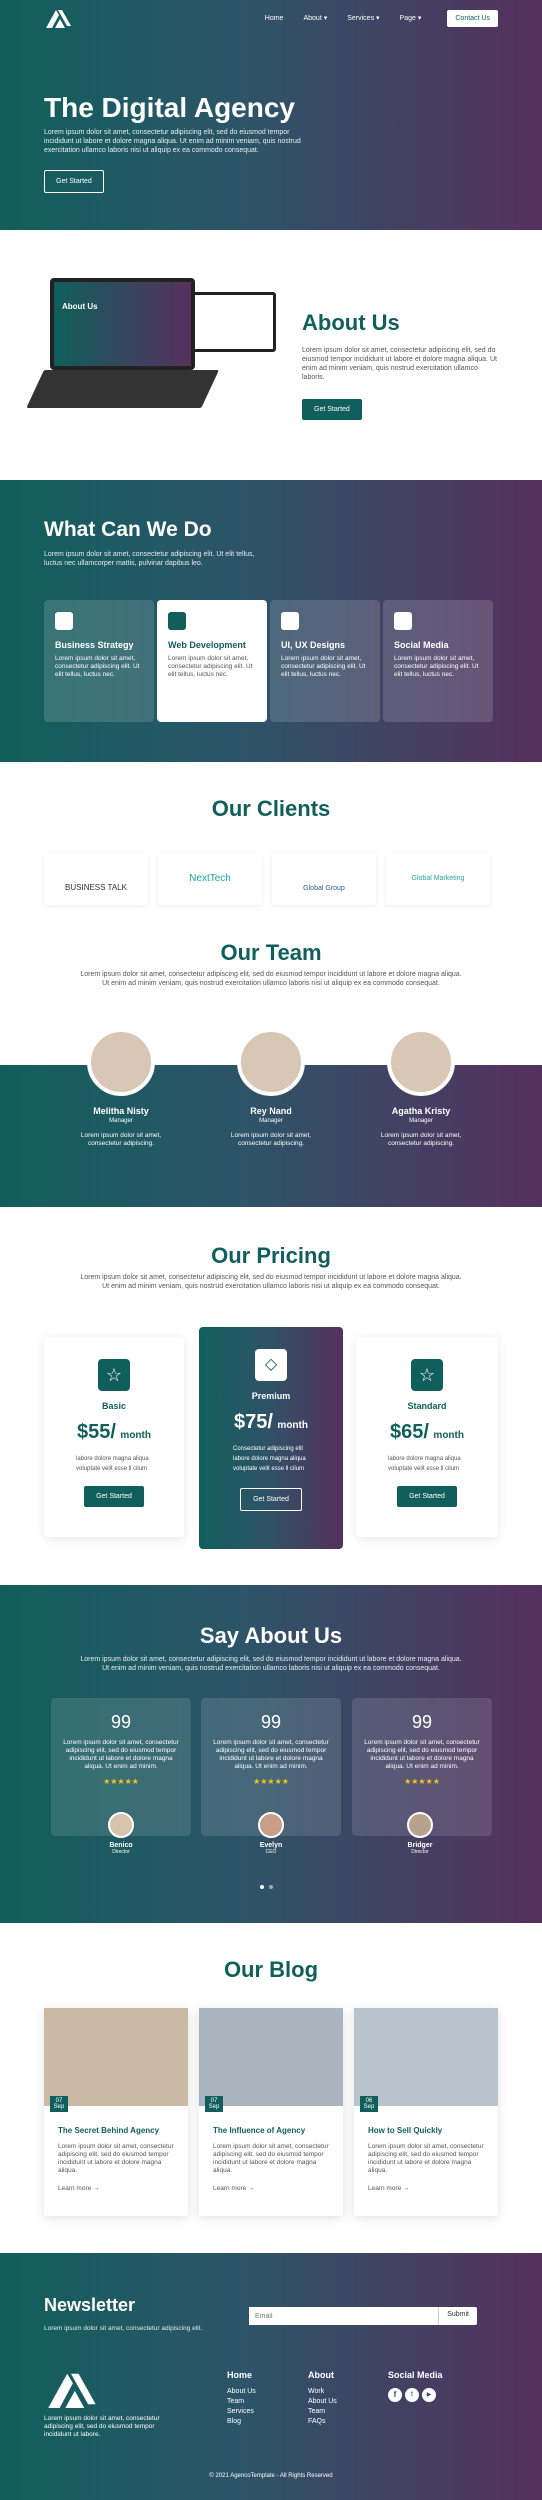 Image resolution: width=542 pixels, height=2500 pixels. I want to click on pricing-title: Our Pricing, so click(271, 1255).